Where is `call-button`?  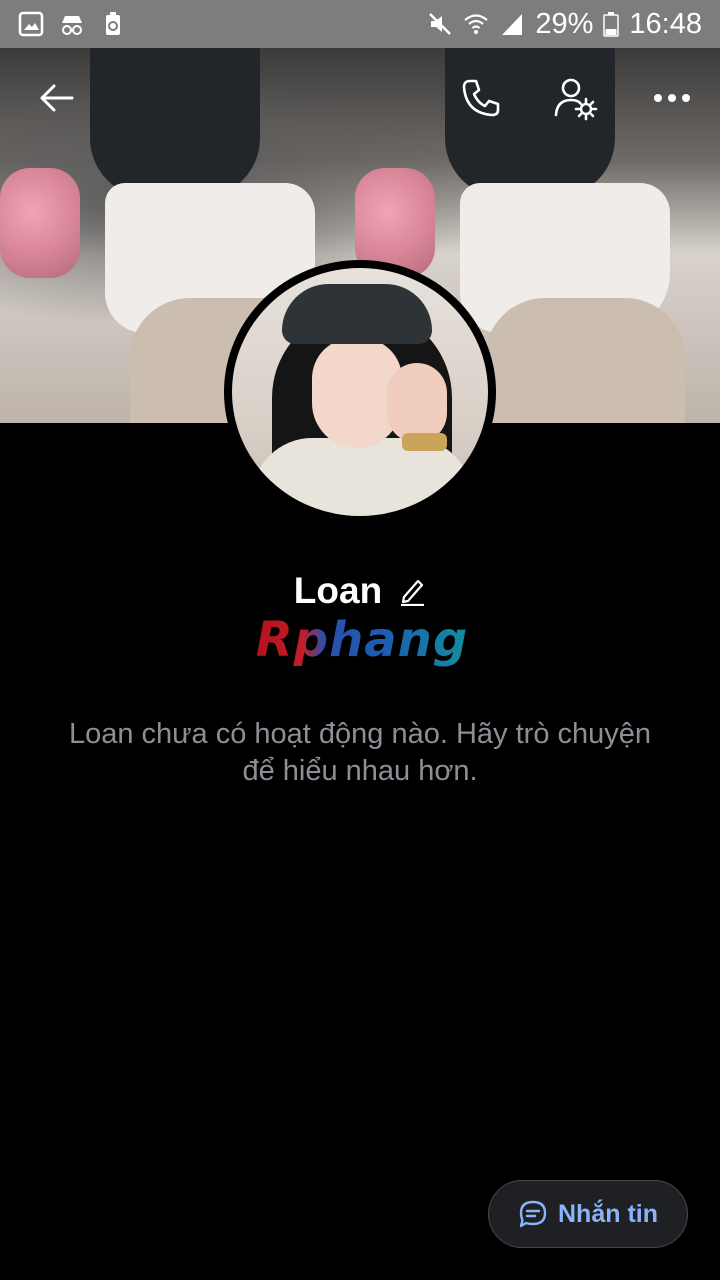
call-button is located at coordinates (481, 98).